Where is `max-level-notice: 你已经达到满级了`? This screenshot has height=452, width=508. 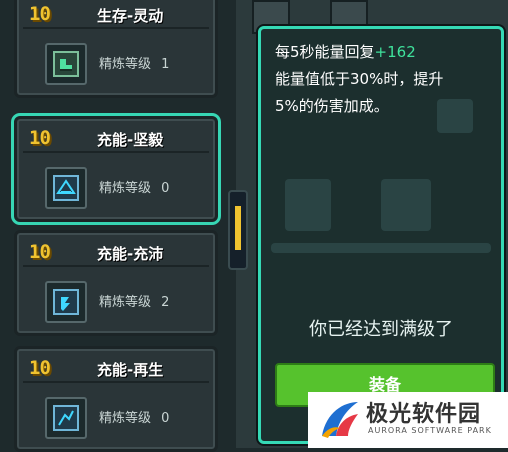 max-level-notice: 你已经达到满级了 is located at coordinates (381, 329).